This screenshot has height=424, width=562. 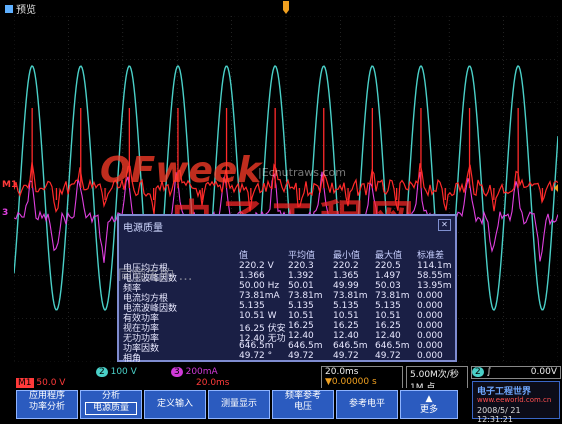 What do you see at coordinates (132, 359) in the screenshot?
I see `cell-label: 相角` at bounding box center [132, 359].